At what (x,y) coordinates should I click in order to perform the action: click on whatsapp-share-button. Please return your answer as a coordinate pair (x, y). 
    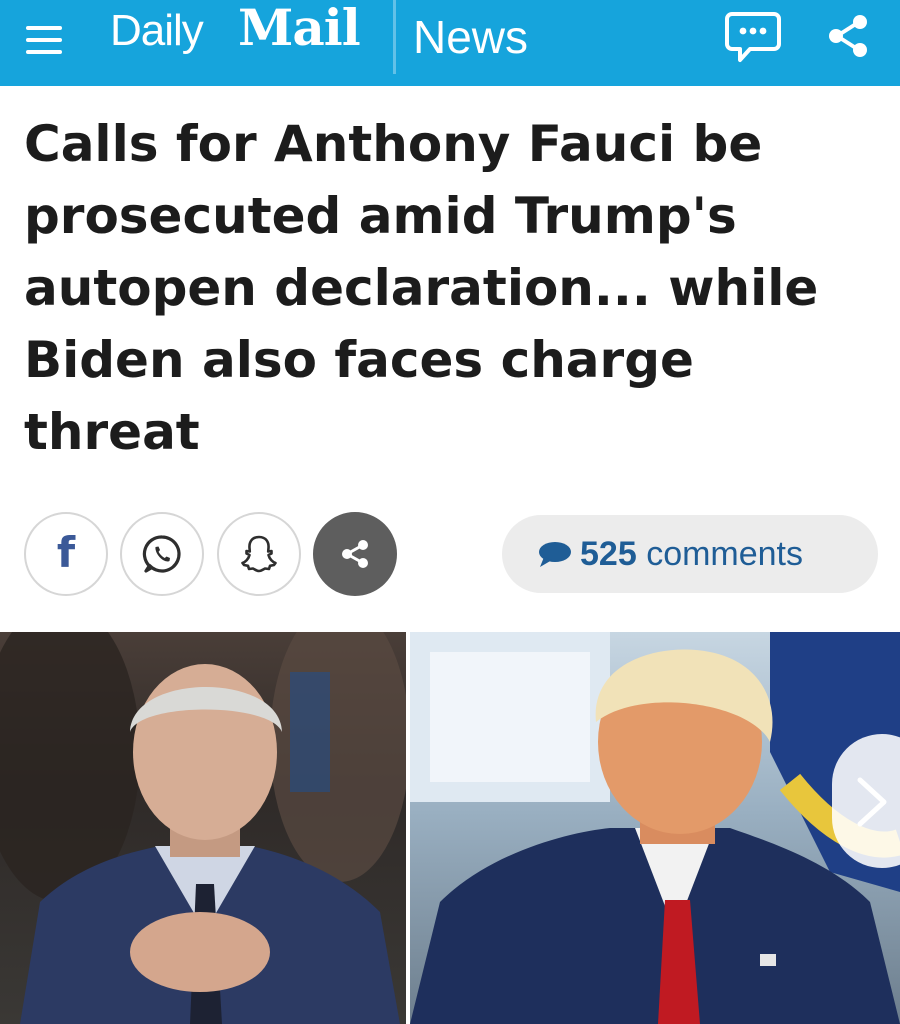
    Looking at the image, I should click on (162, 554).